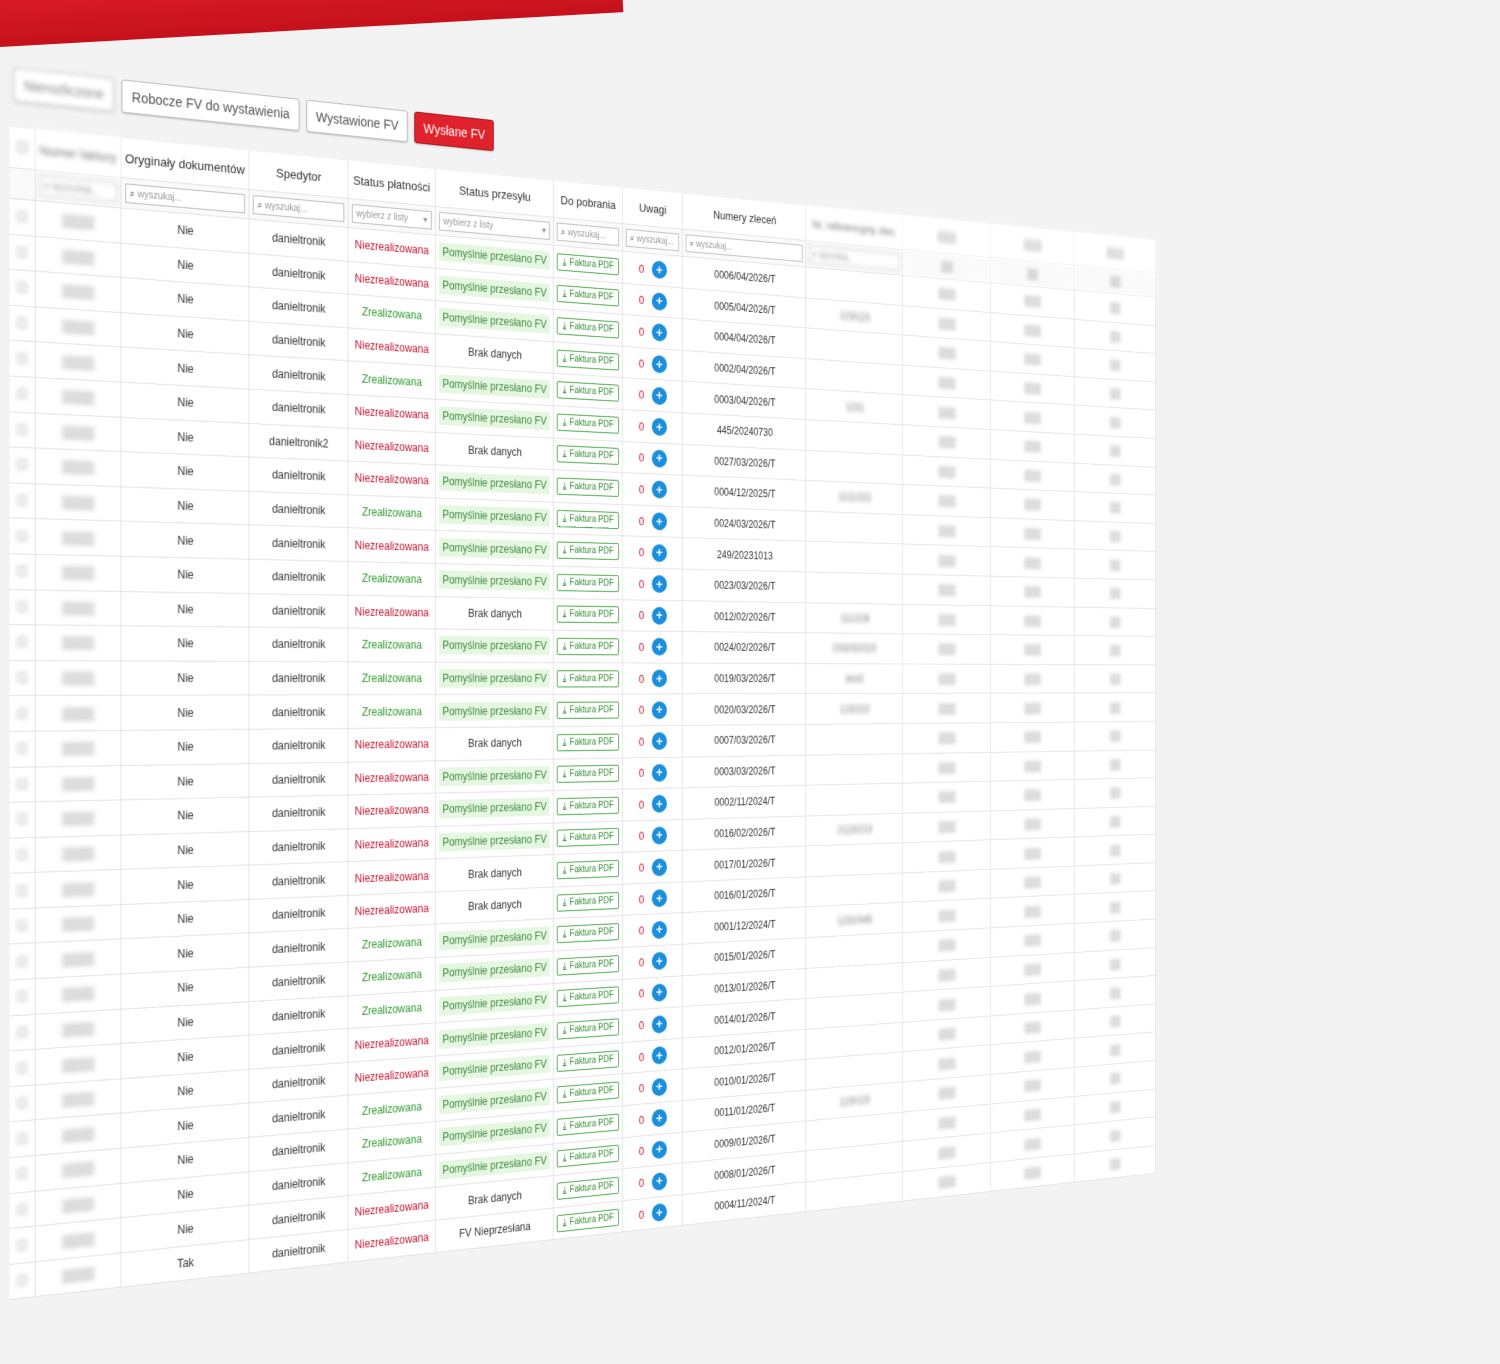 Image resolution: width=1500 pixels, height=1364 pixels. What do you see at coordinates (64, 89) in the screenshot?
I see `tab-unsettled: Nierozliczone` at bounding box center [64, 89].